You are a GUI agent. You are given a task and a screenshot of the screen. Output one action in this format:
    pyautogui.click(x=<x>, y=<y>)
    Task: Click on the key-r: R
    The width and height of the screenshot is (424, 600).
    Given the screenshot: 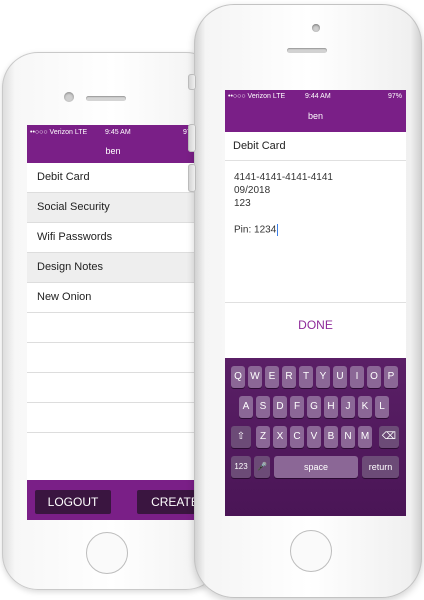 What is the action you would take?
    pyautogui.click(x=289, y=377)
    